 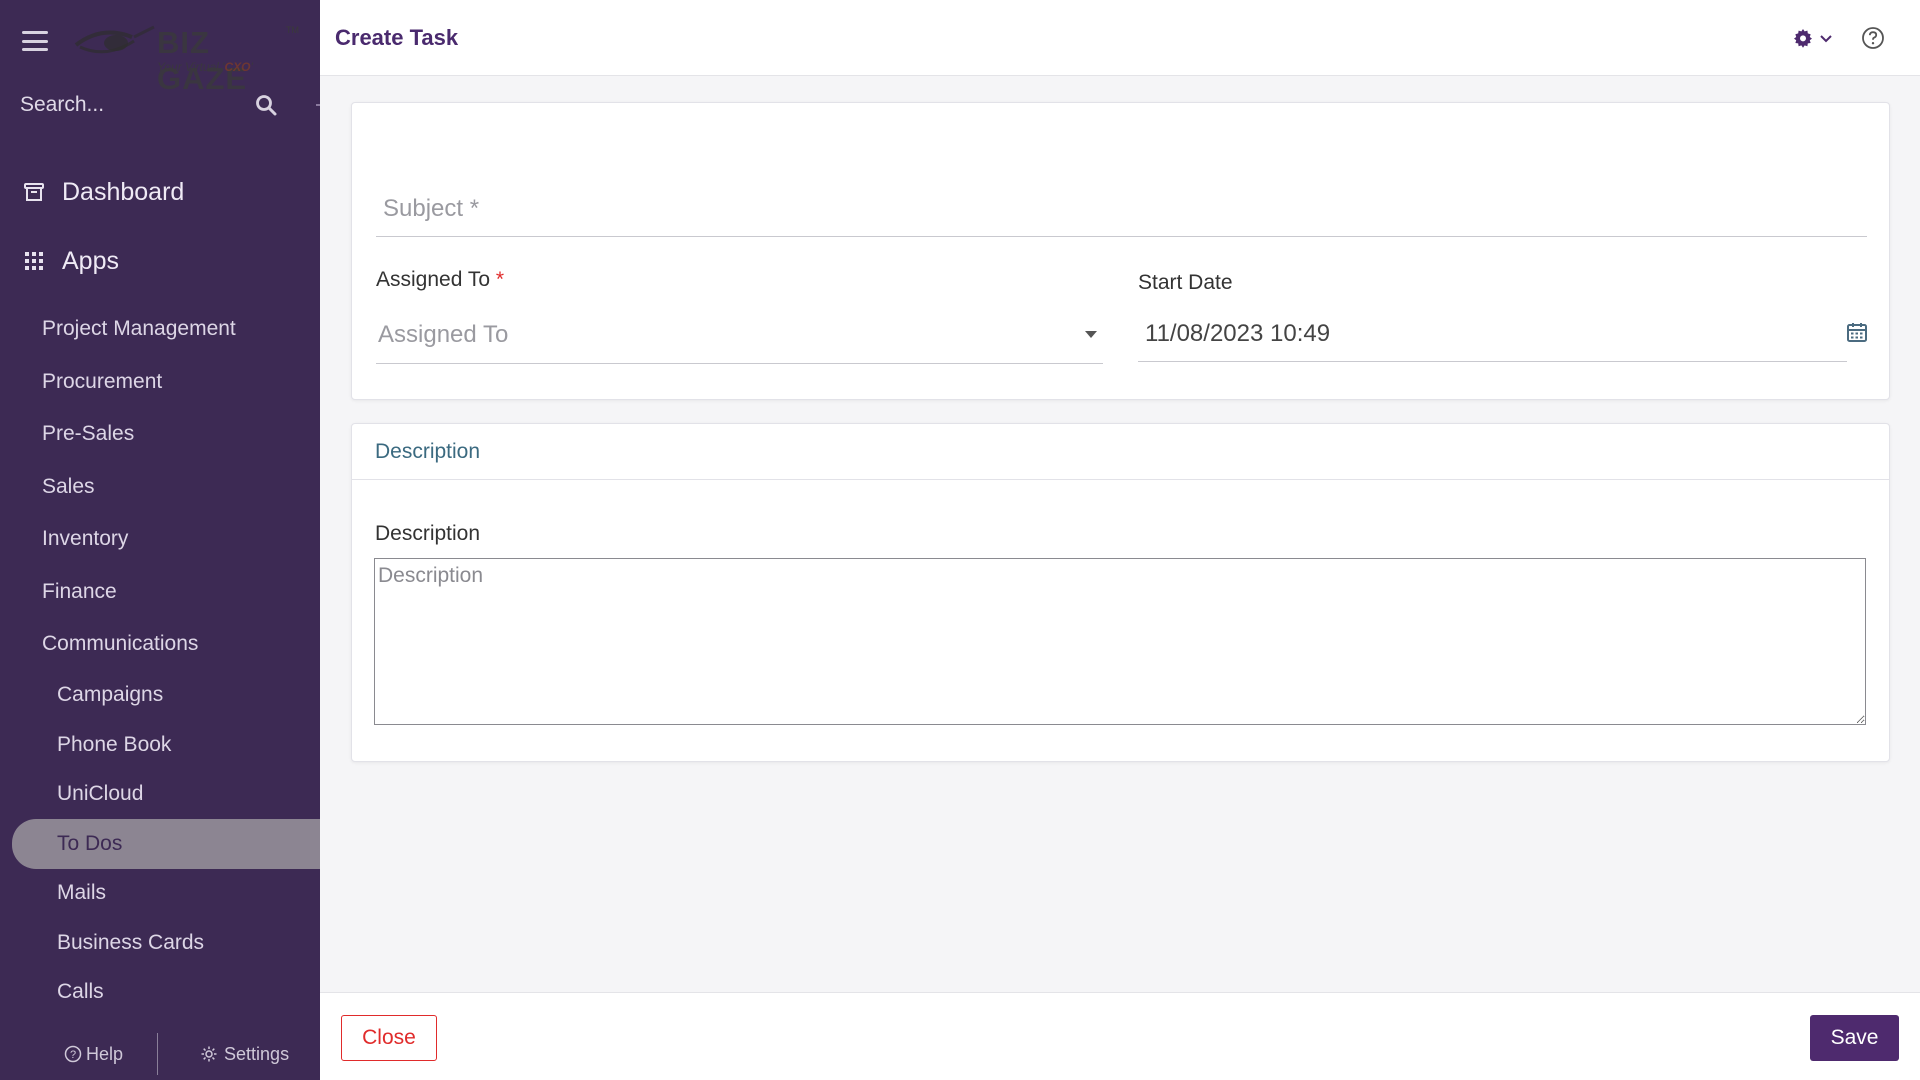 What do you see at coordinates (1091, 334) in the screenshot?
I see `dropdown-caret-icon` at bounding box center [1091, 334].